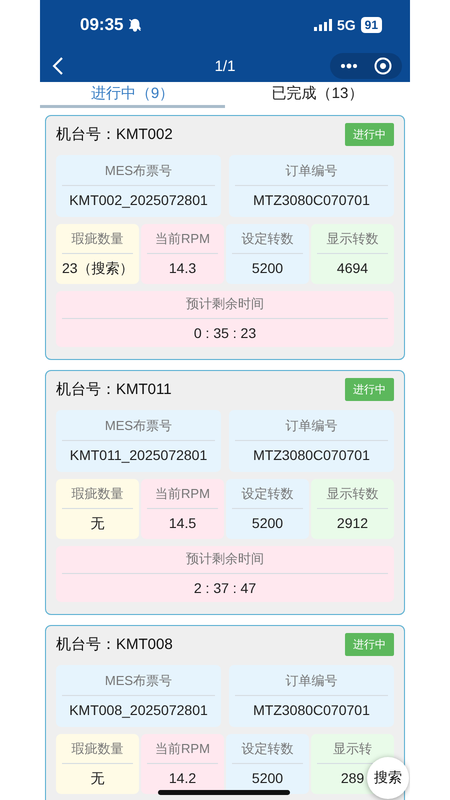 This screenshot has height=800, width=450. What do you see at coordinates (182, 523) in the screenshot?
I see `field-value: 14.5` at bounding box center [182, 523].